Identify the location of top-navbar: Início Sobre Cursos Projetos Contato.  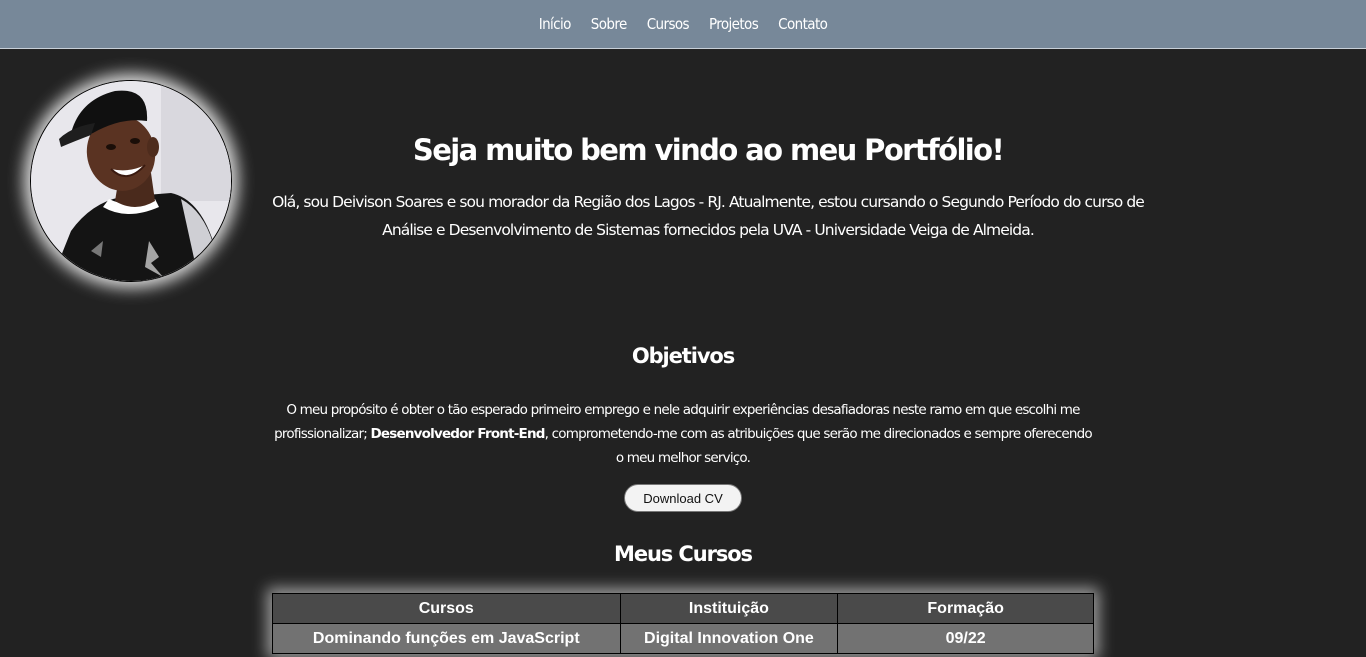
(683, 24).